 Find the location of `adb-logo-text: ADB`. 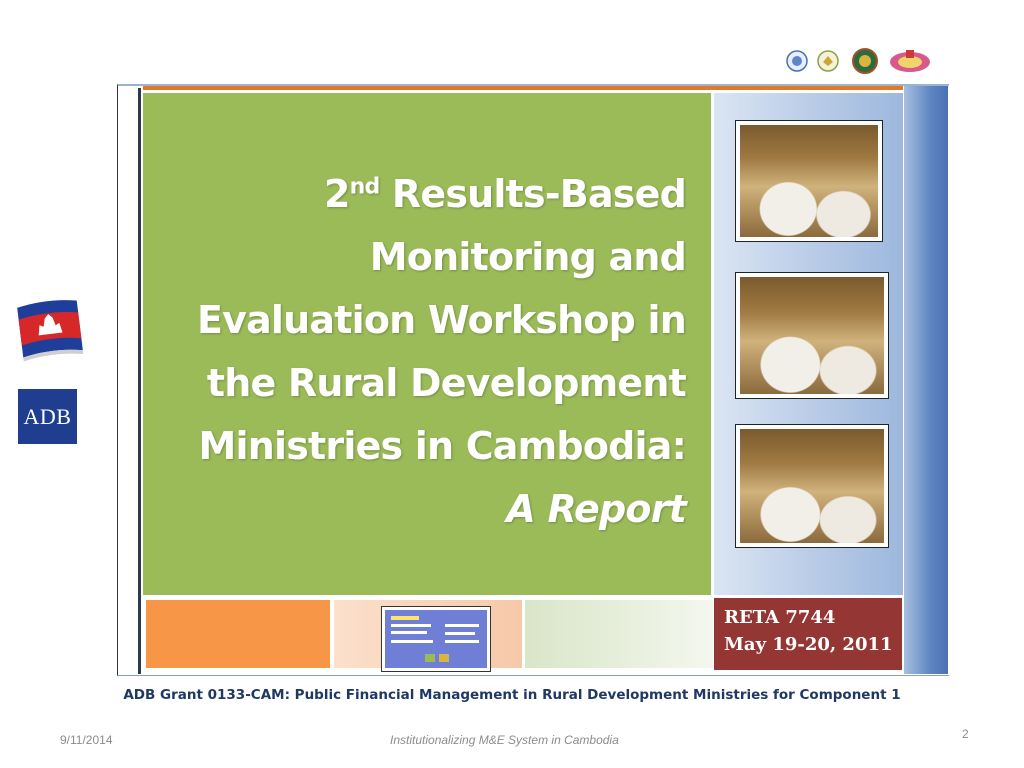

adb-logo-text: ADB is located at coordinates (47, 416).